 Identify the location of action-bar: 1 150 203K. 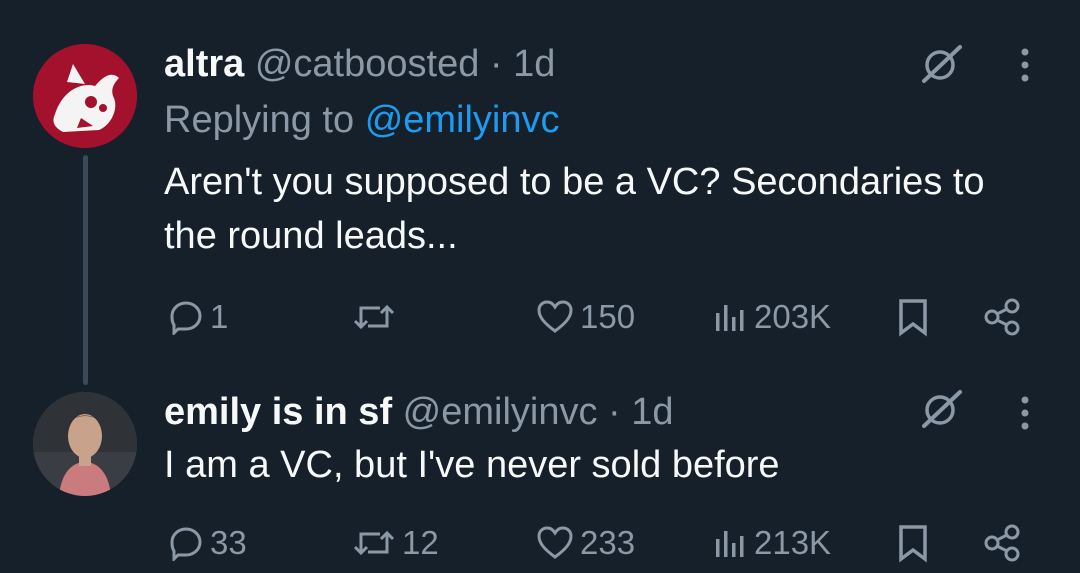
(599, 317).